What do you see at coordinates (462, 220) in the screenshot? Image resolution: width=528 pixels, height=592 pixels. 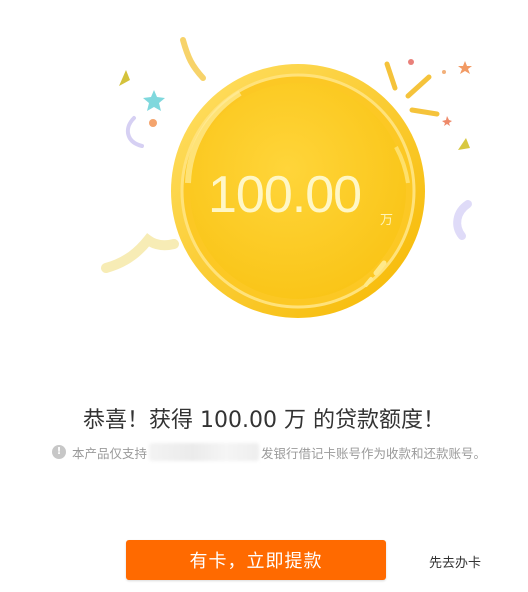 I see `curl-lavender-right` at bounding box center [462, 220].